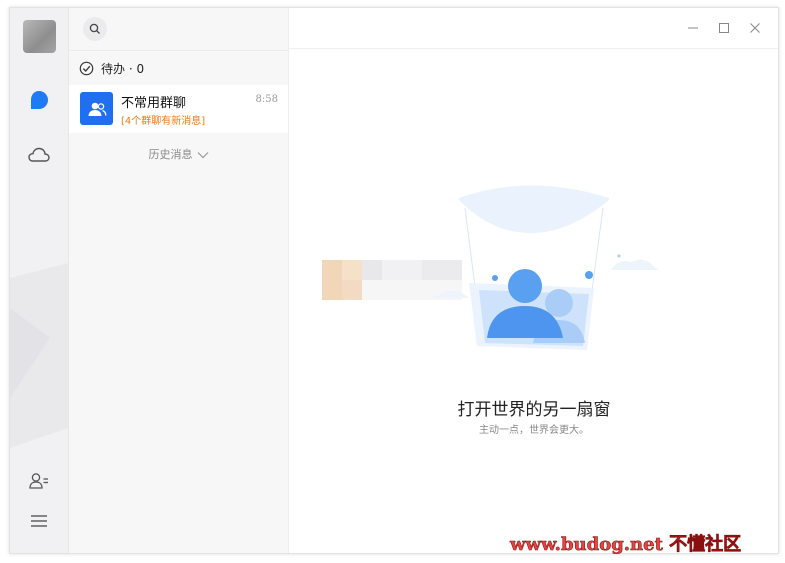 This screenshot has height=563, width=785. I want to click on history-messages-link: 历史消息, so click(178, 154).